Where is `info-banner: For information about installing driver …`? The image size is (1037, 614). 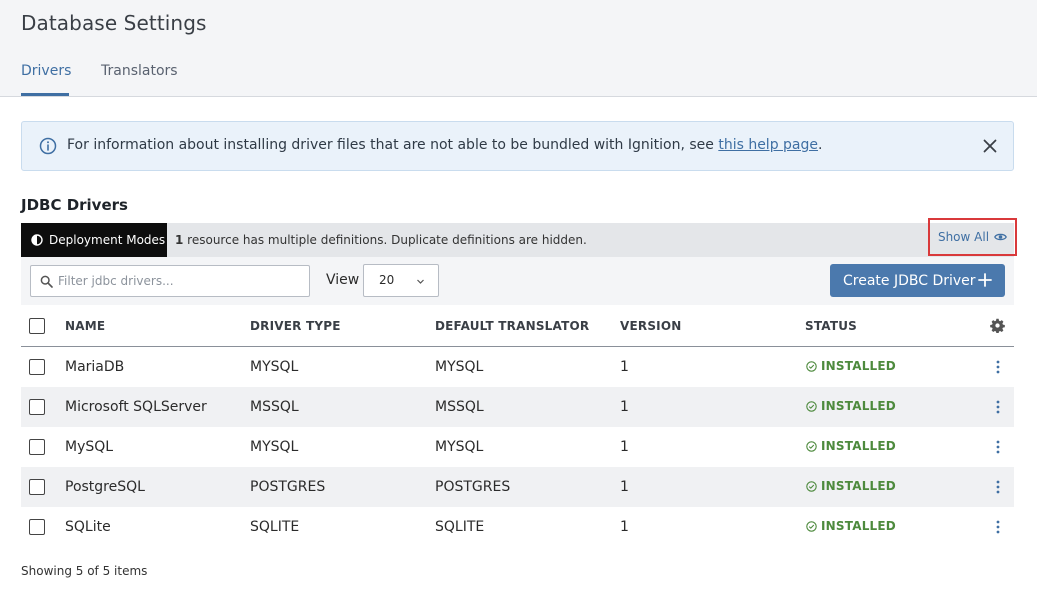 info-banner: For information about installing driver … is located at coordinates (517, 146).